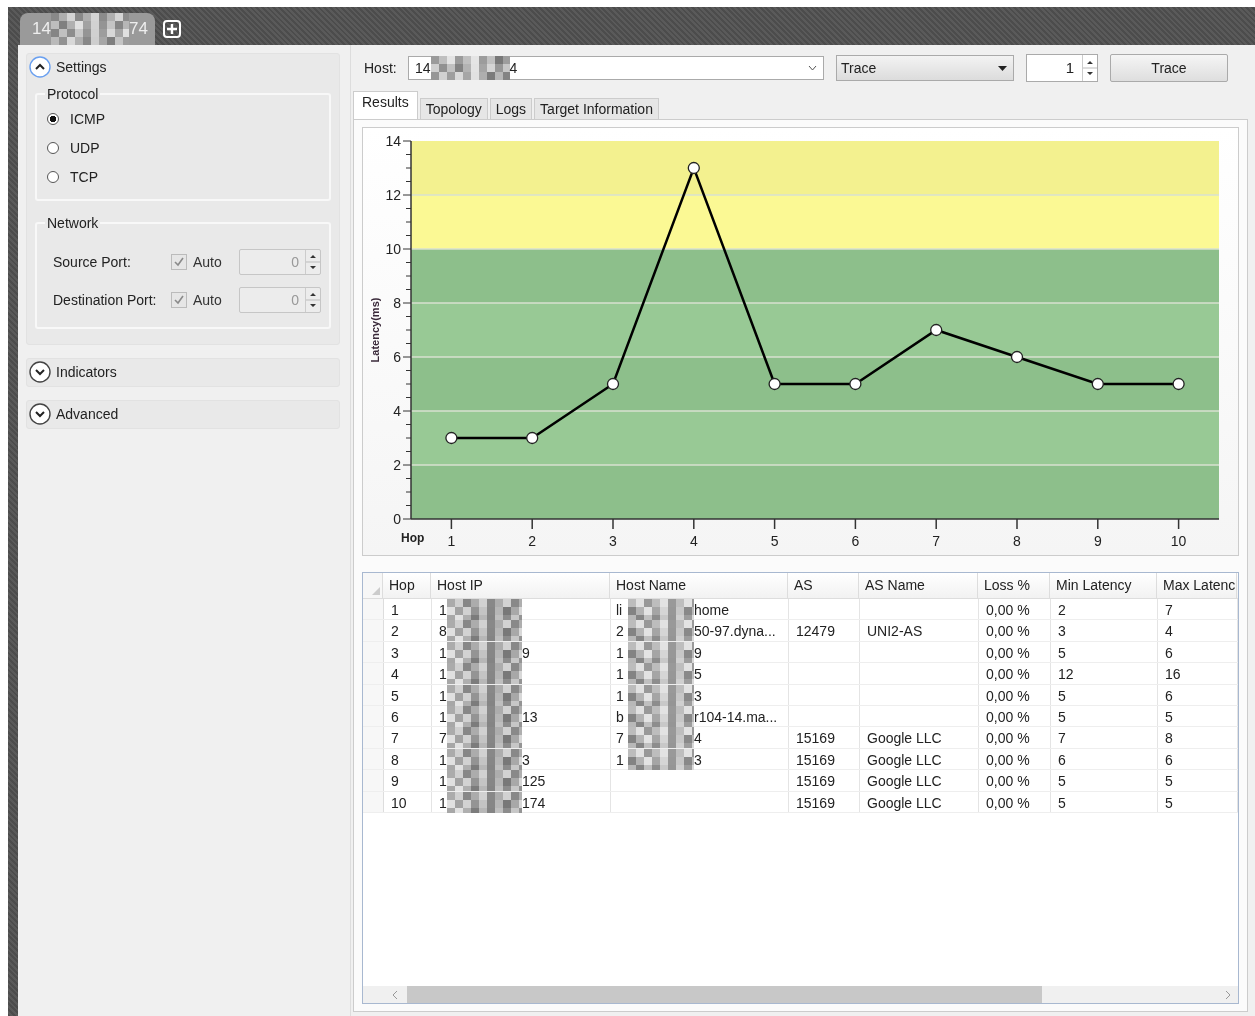 Image resolution: width=1255 pixels, height=1016 pixels. Describe the element at coordinates (774, 541) in the screenshot. I see `x-tick-label: 5` at that location.